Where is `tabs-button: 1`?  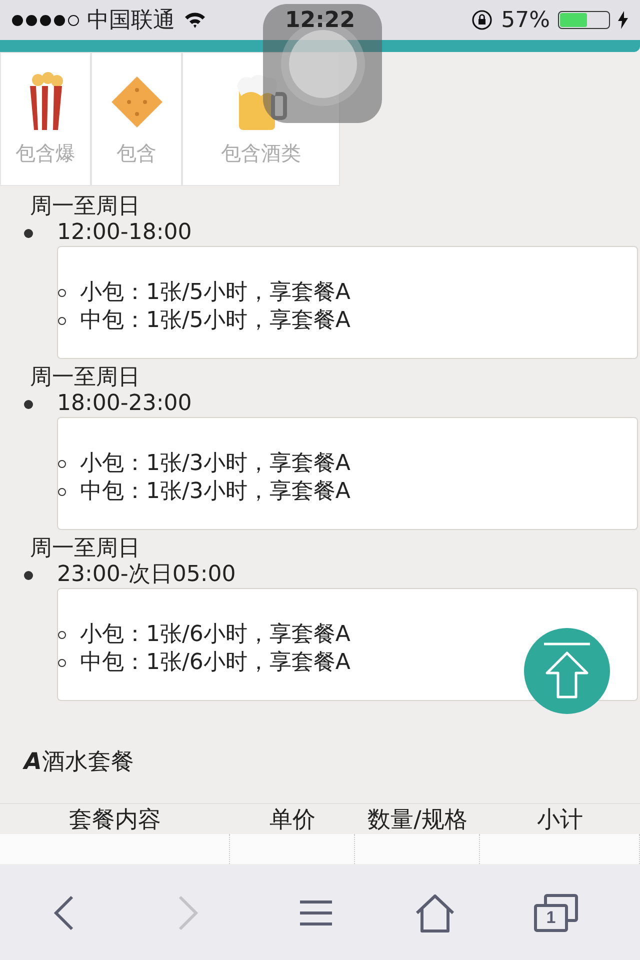
tabs-button: 1 is located at coordinates (556, 913).